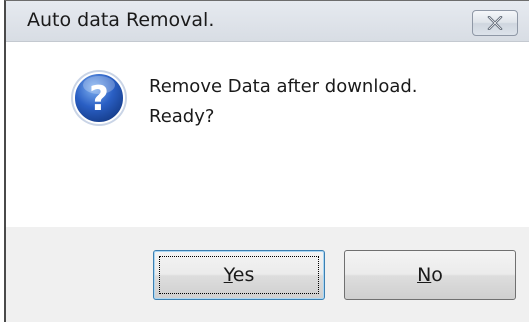  I want to click on close-icon, so click(495, 23).